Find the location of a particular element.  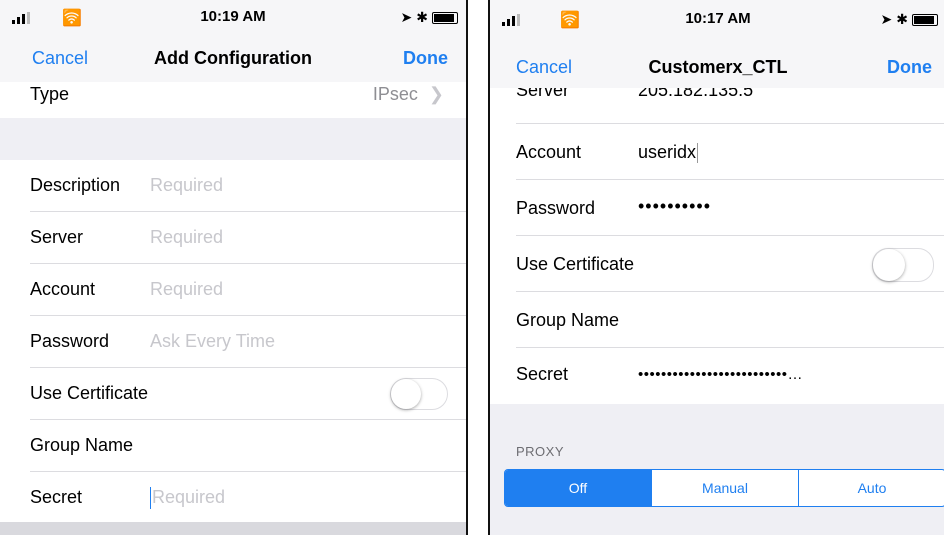

type-value: IPsec ❯ is located at coordinates (408, 94).